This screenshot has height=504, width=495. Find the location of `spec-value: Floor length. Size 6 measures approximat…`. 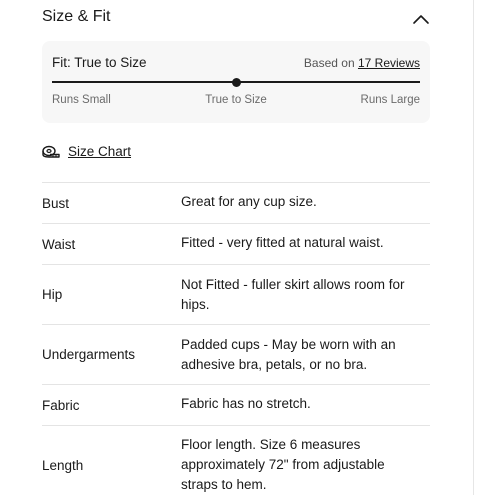

spec-value: Floor length. Size 6 measures approximat… is located at coordinates (283, 464).